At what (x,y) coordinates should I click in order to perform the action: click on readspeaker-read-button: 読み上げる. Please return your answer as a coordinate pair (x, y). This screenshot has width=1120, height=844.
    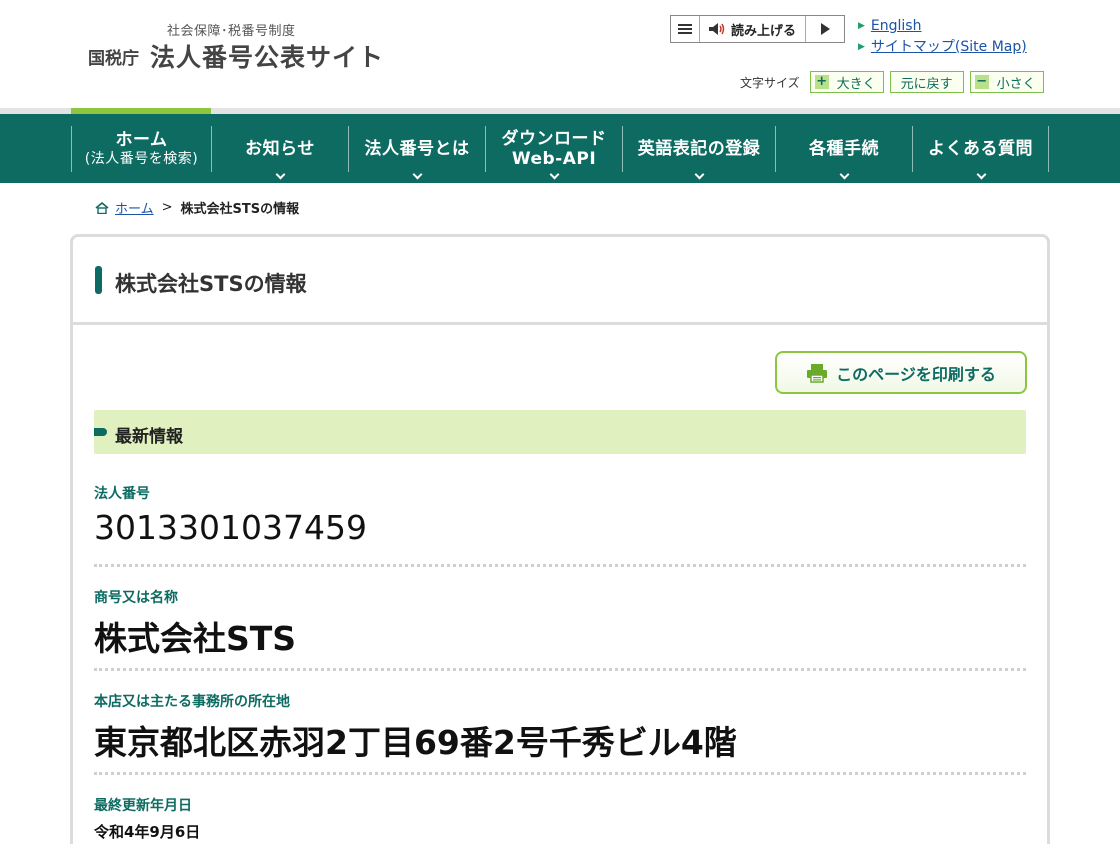
    Looking at the image, I should click on (753, 29).